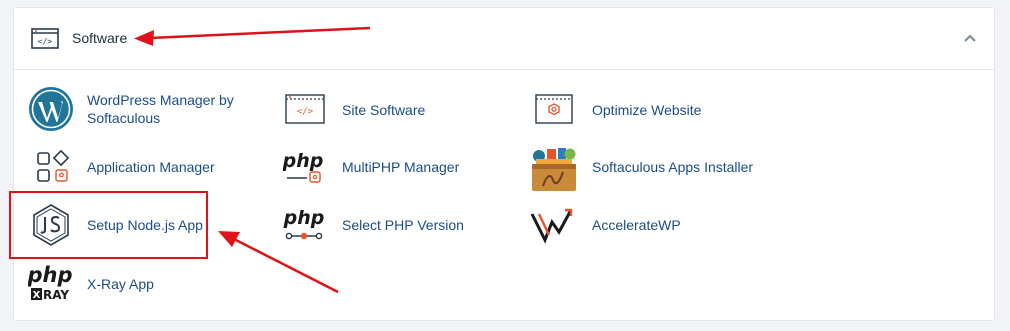 The image size is (1010, 331). I want to click on item-softaculous-apps-installer: Softaculous Apps Installer, so click(654, 170).